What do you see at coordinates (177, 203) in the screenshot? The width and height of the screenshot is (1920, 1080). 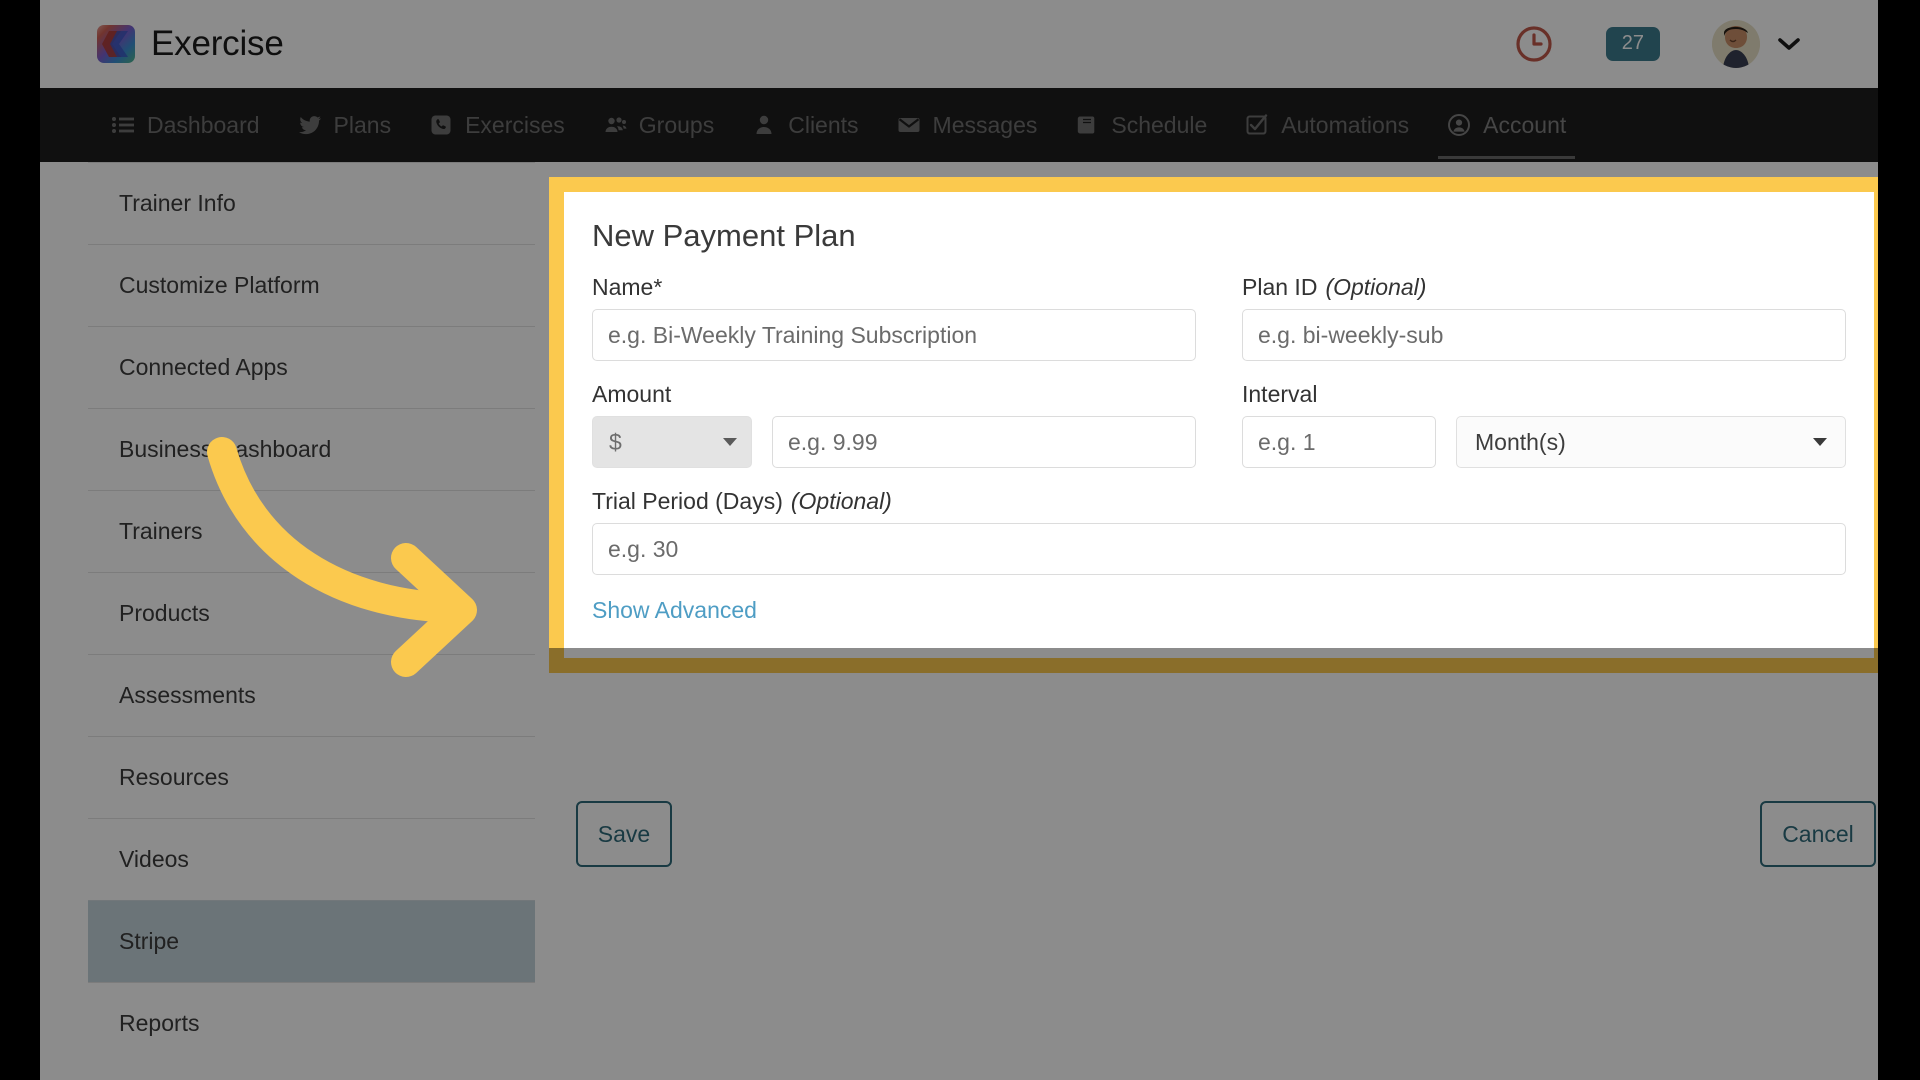 I see `sidebar-item-label: Trainer Info` at bounding box center [177, 203].